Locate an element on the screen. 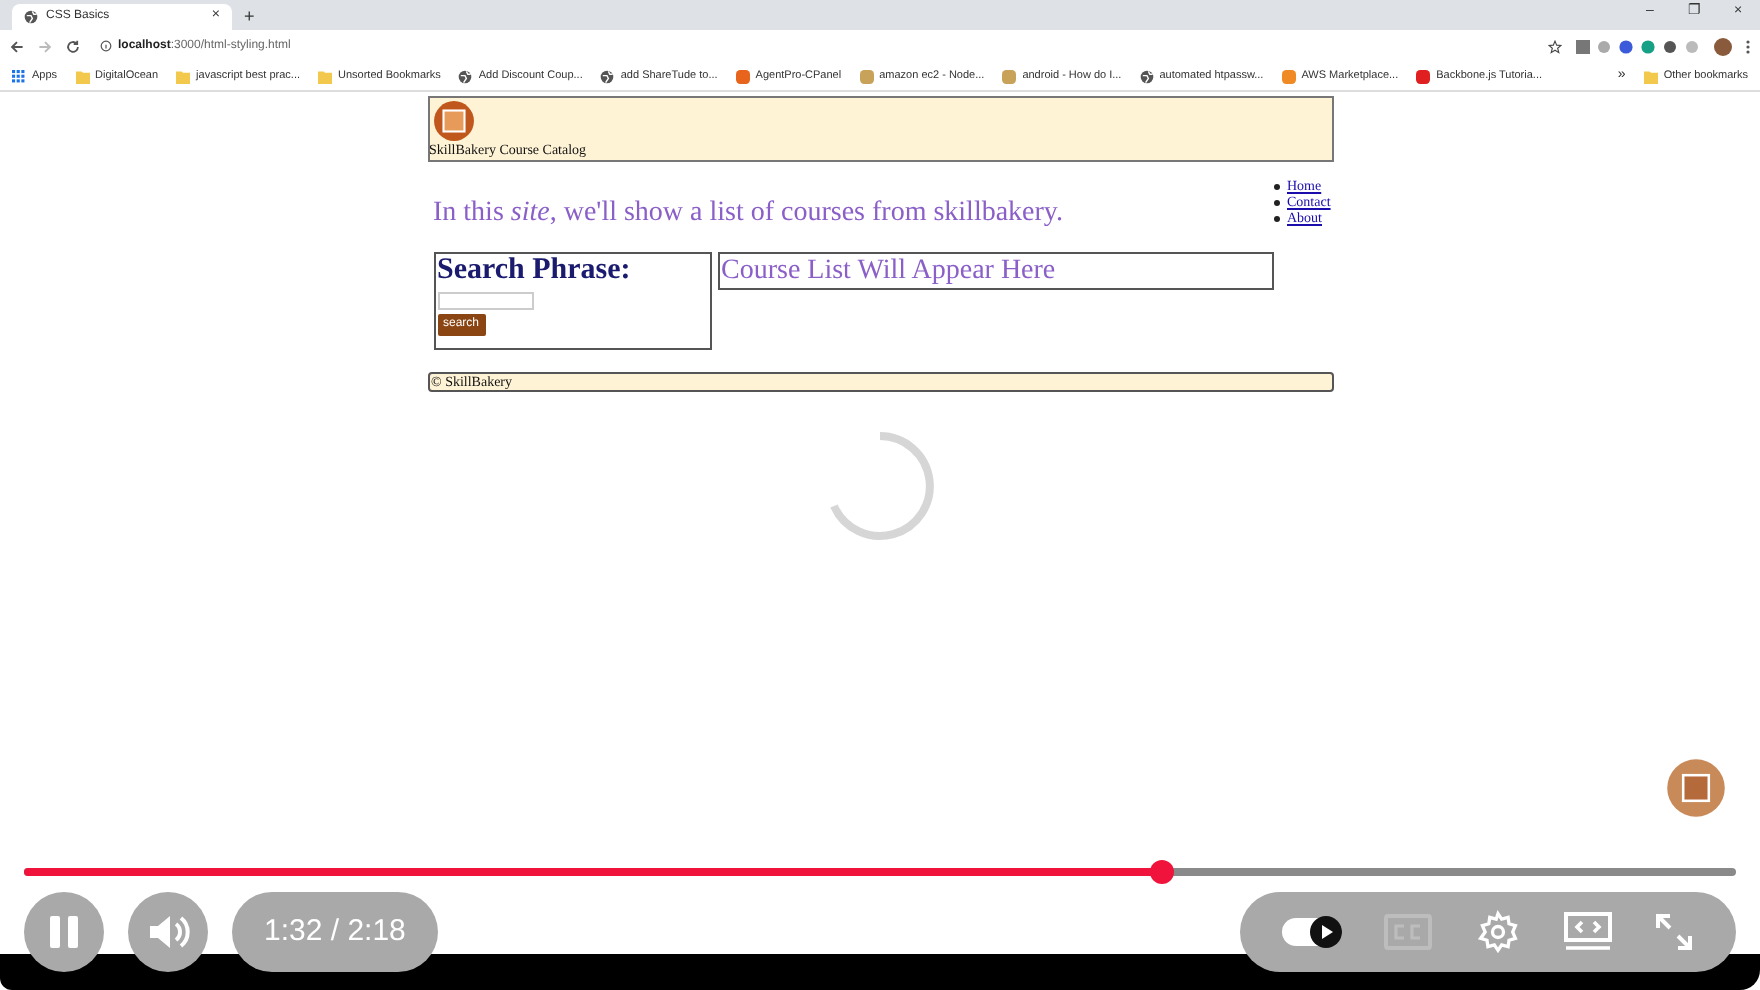  extension-icons-drawing is located at coordinates (1638, 46).